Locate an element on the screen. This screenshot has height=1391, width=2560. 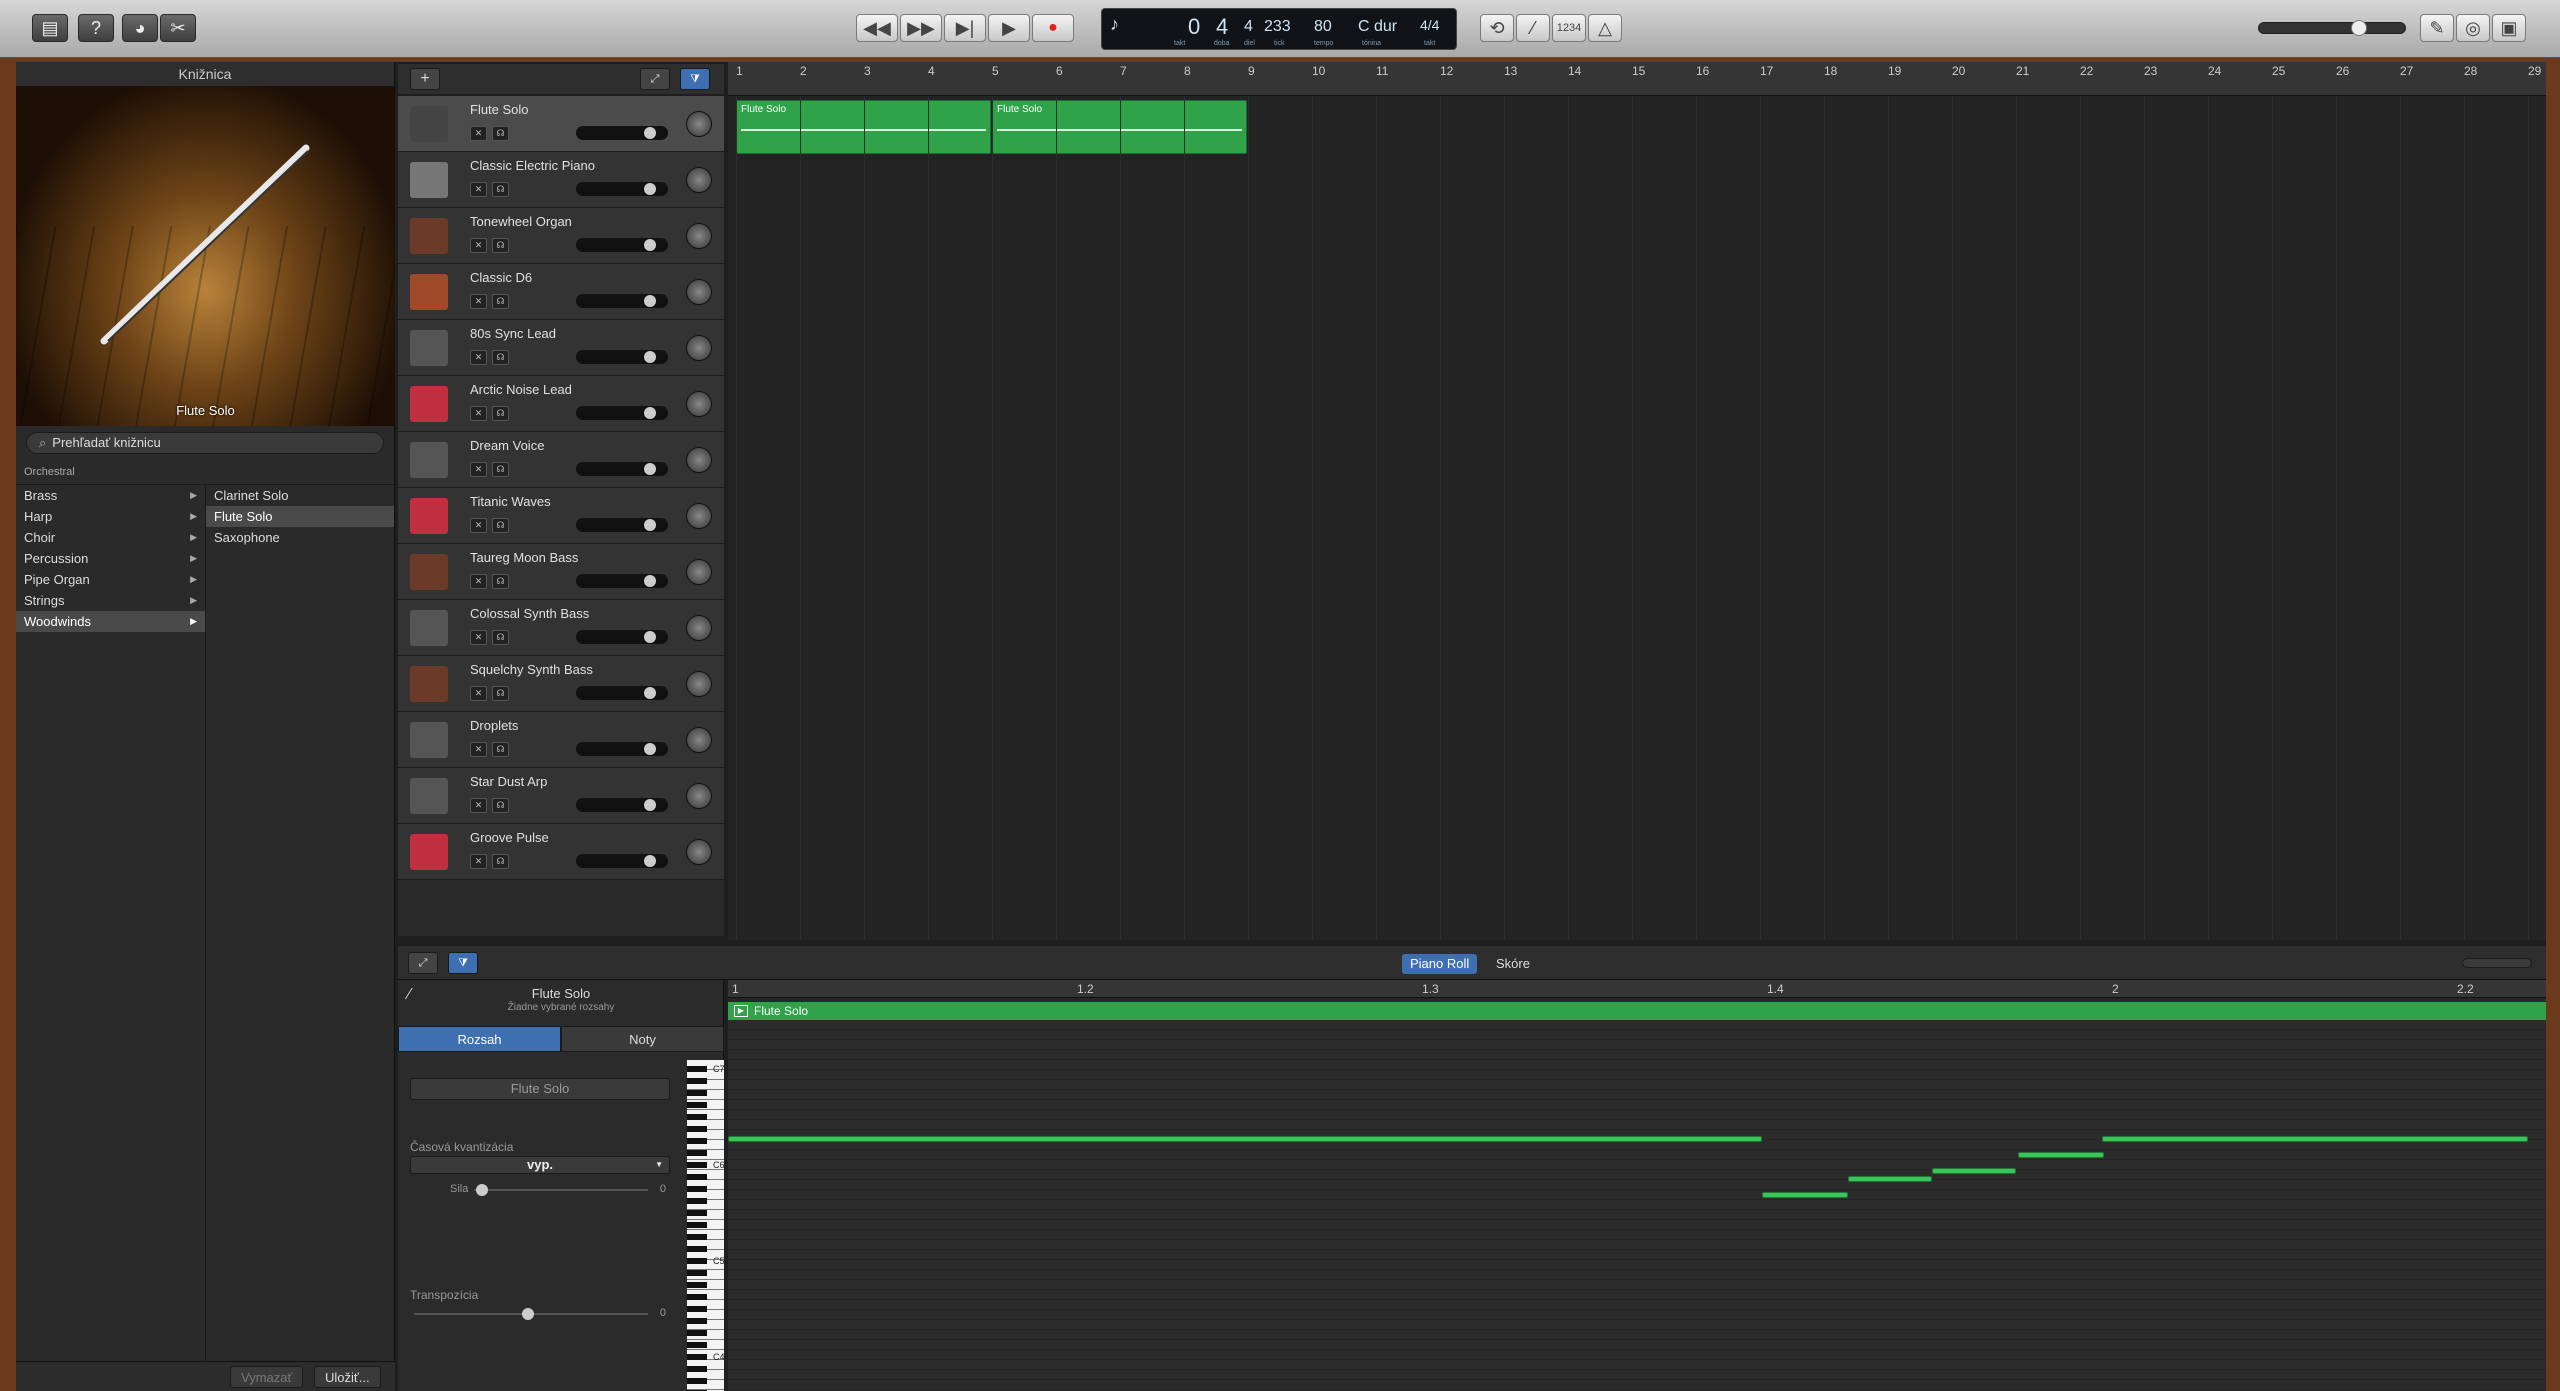
add-track-button: + is located at coordinates (425, 79).